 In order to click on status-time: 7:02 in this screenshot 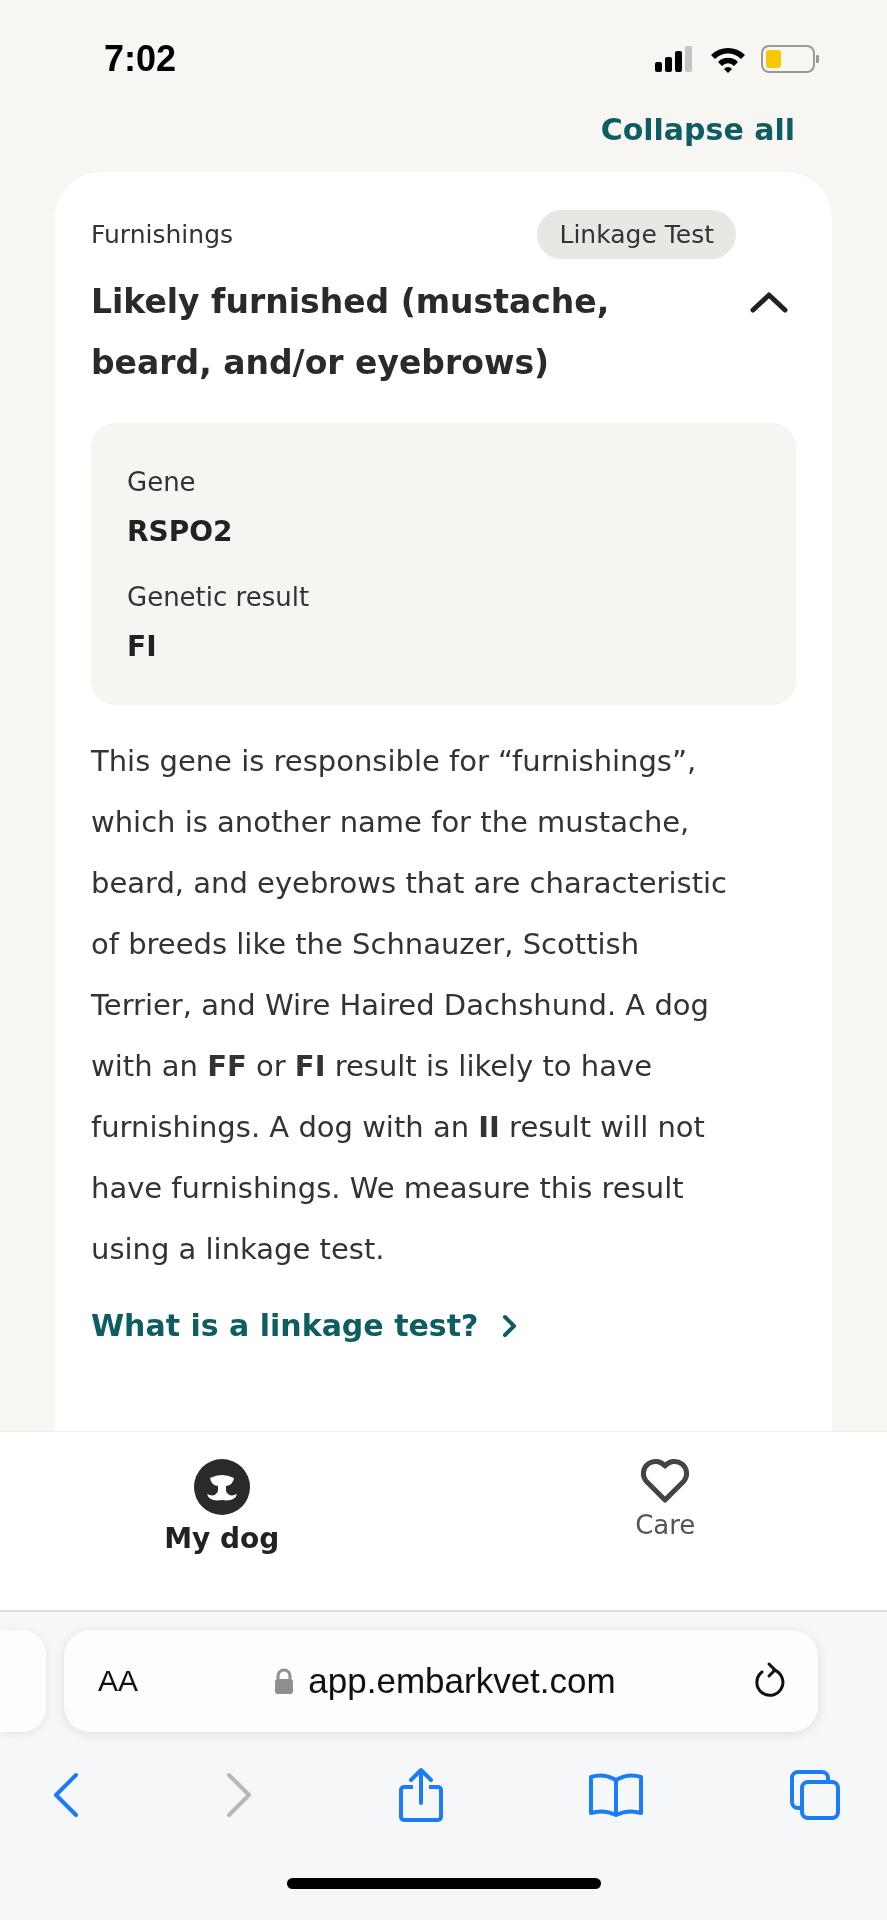, I will do `click(140, 59)`.